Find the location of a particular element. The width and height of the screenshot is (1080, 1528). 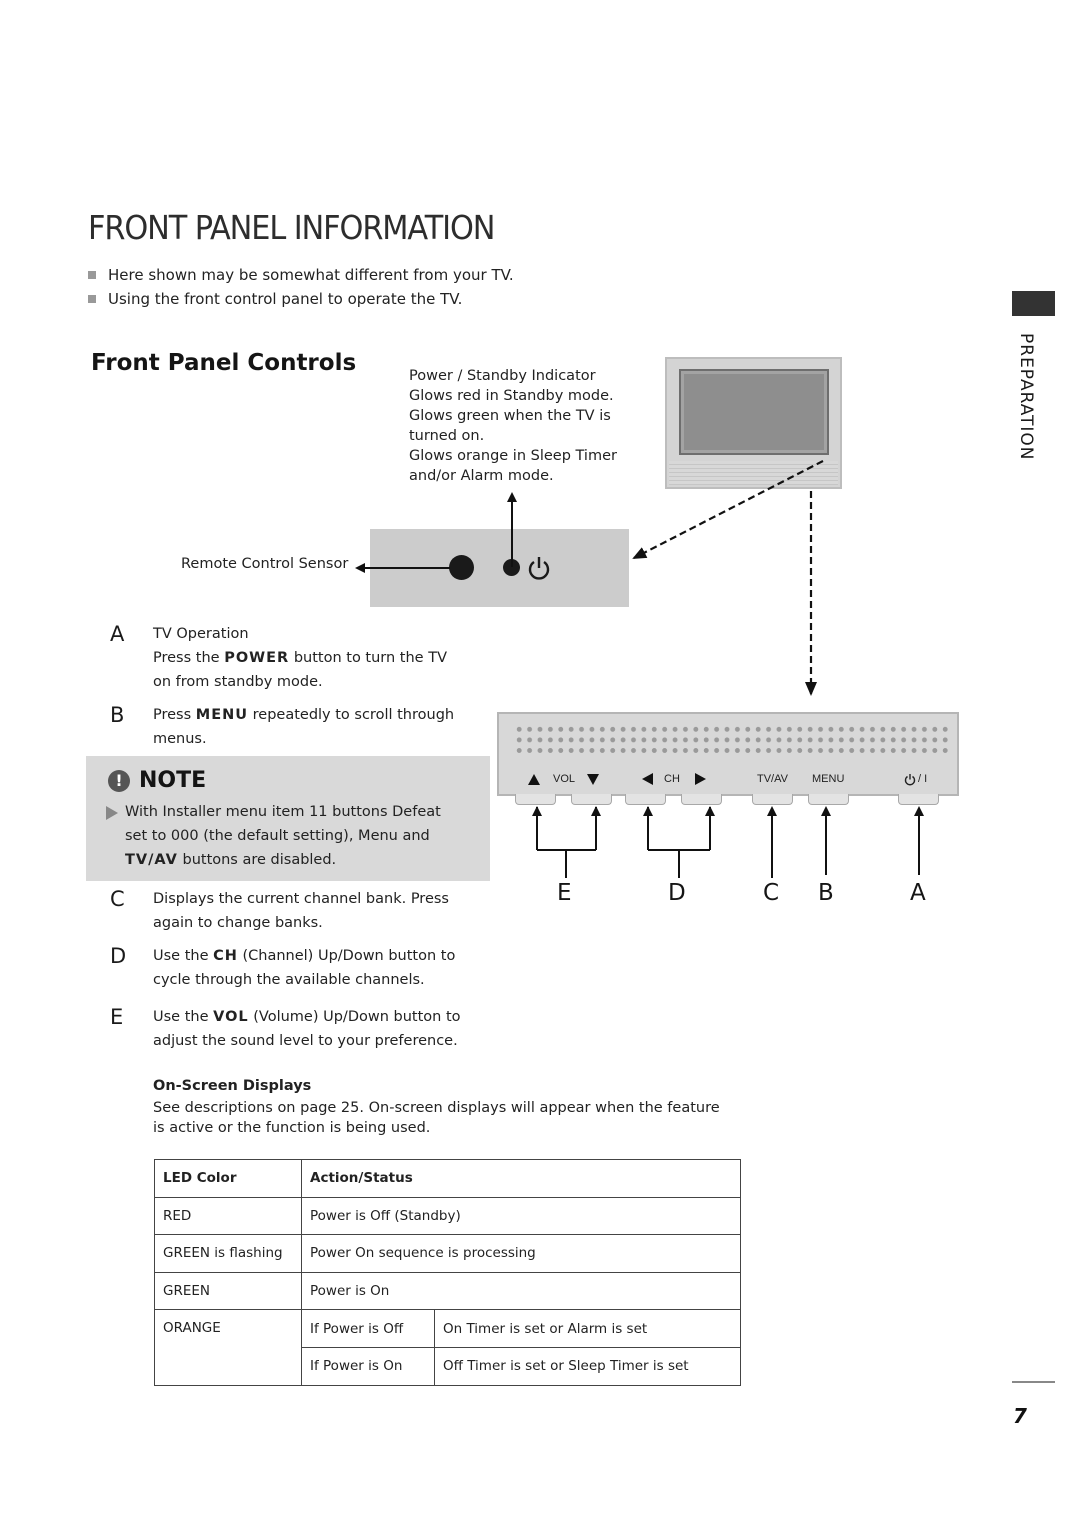

item-line: Use the CH (Channel) Up/Down button to is located at coordinates (323, 956).